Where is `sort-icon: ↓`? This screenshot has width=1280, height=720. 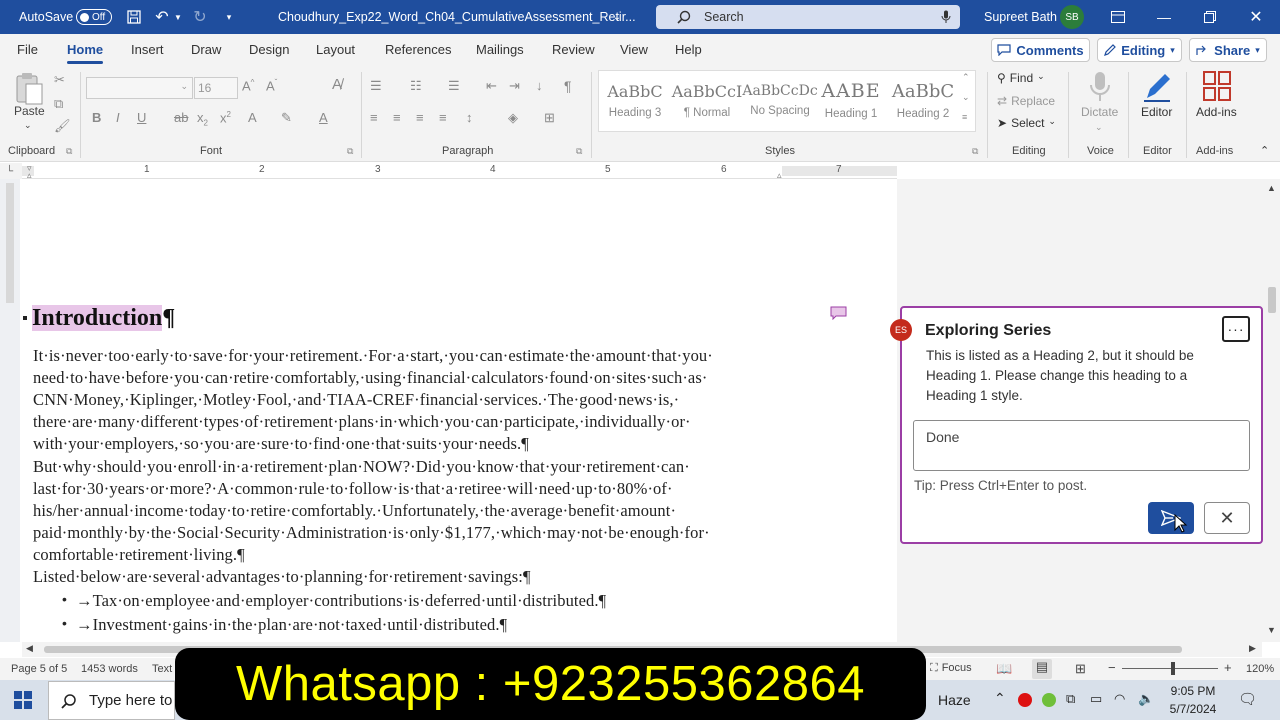 sort-icon: ↓ is located at coordinates (539, 85).